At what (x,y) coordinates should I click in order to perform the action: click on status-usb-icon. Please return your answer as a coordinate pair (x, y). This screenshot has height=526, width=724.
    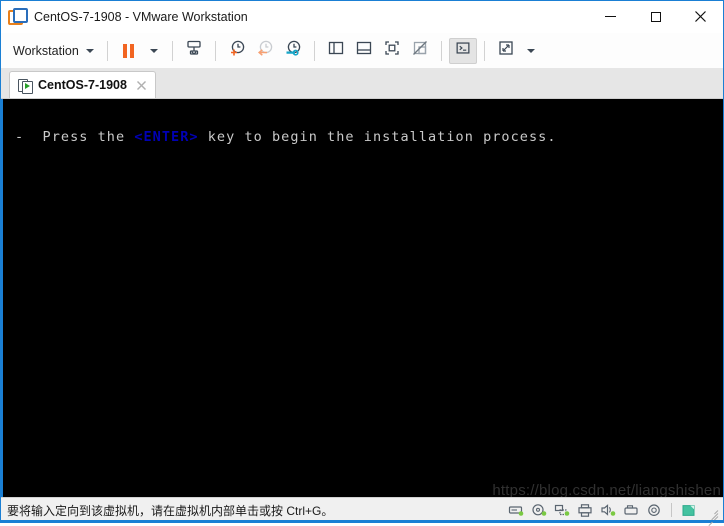
    Looking at the image, I should click on (631, 510).